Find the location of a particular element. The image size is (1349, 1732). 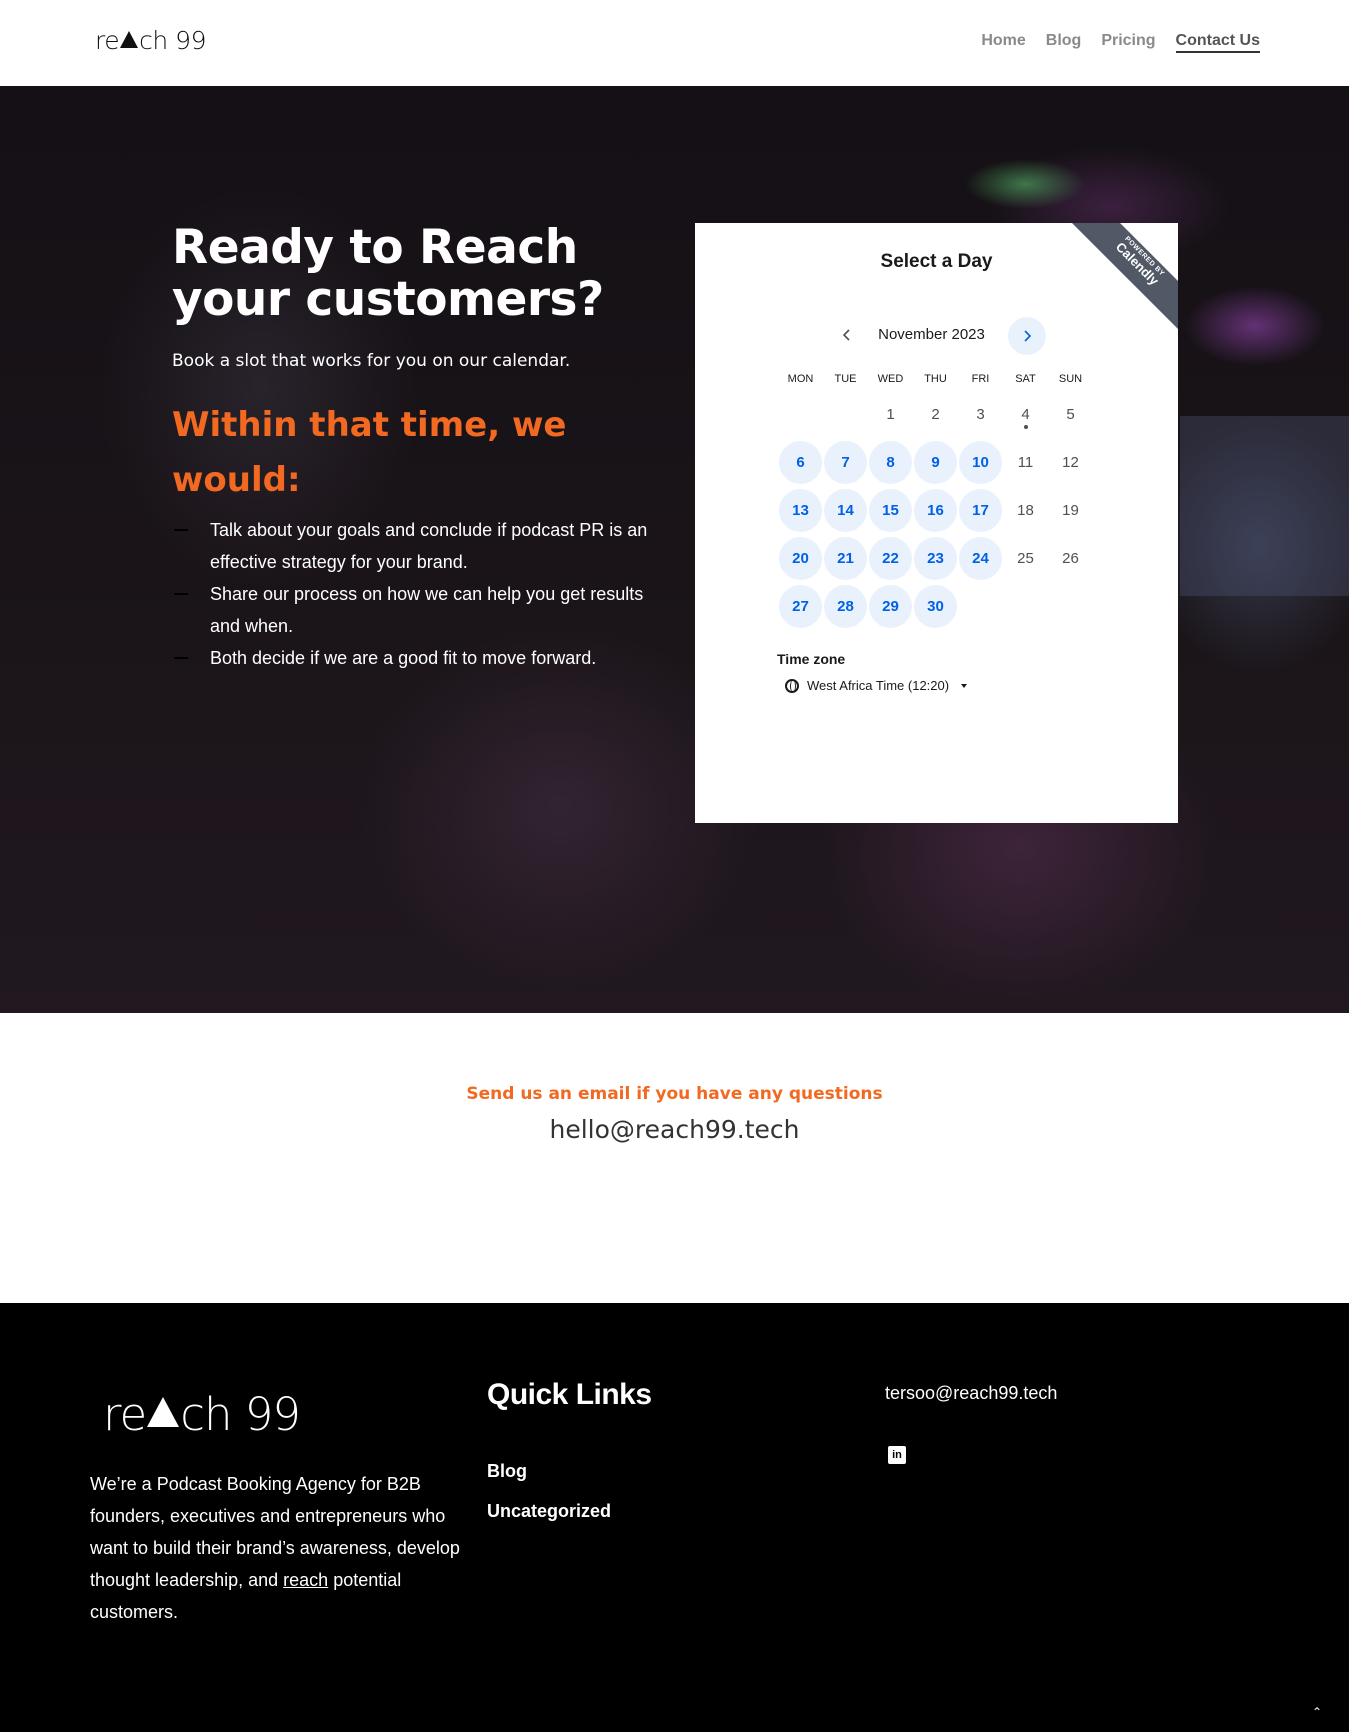

unavailable-day: 5 is located at coordinates (1070, 414).